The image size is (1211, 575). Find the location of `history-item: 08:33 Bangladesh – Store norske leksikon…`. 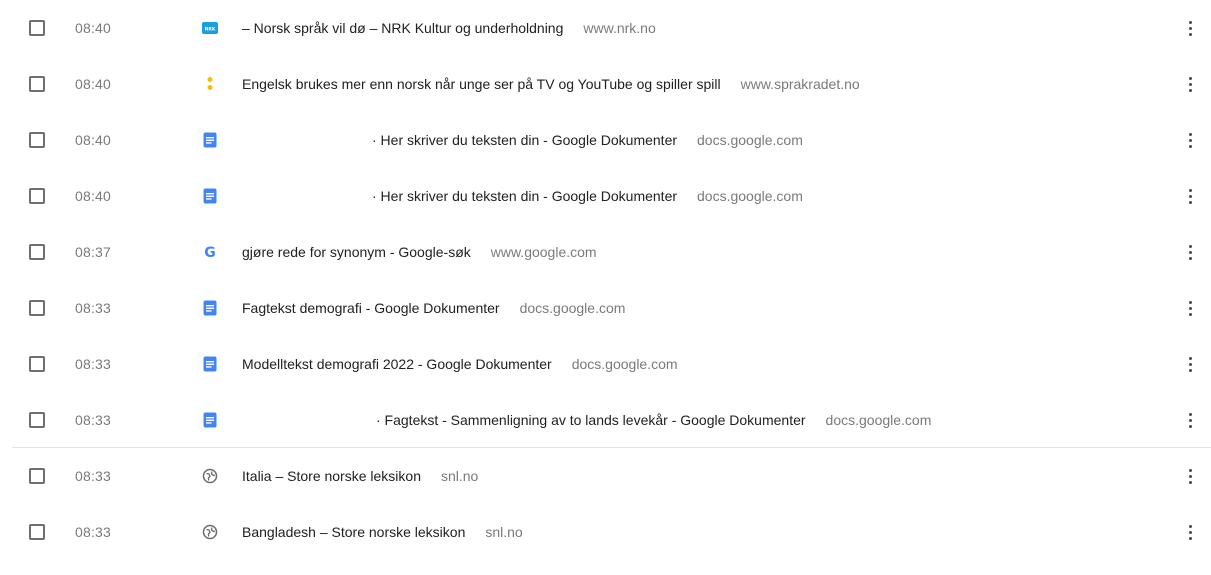

history-item: 08:33 Bangladesh – Store norske leksikon… is located at coordinates (611, 532).